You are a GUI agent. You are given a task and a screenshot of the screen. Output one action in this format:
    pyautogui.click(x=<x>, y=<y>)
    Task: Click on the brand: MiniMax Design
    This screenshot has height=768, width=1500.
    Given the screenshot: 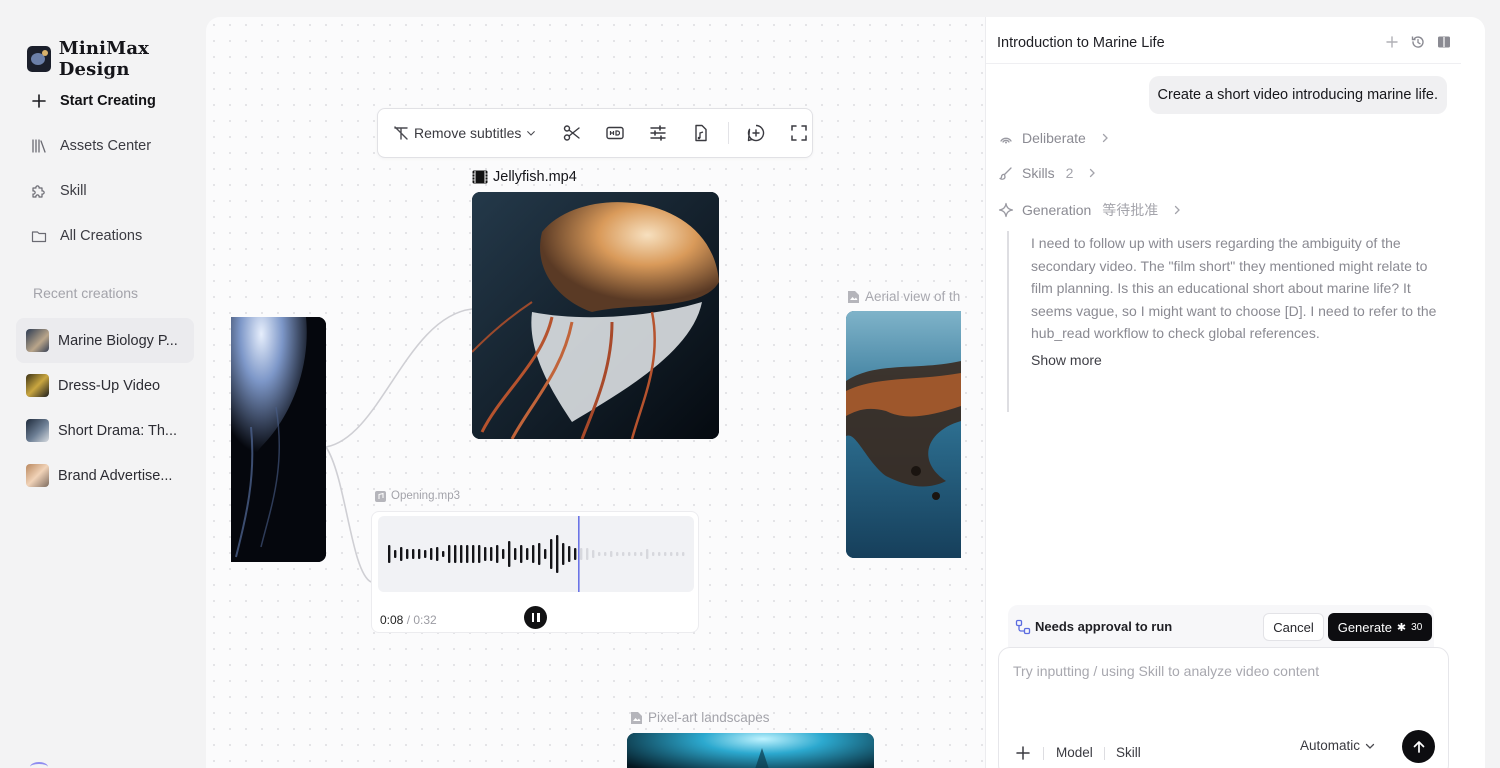 What is the action you would take?
    pyautogui.click(x=116, y=59)
    